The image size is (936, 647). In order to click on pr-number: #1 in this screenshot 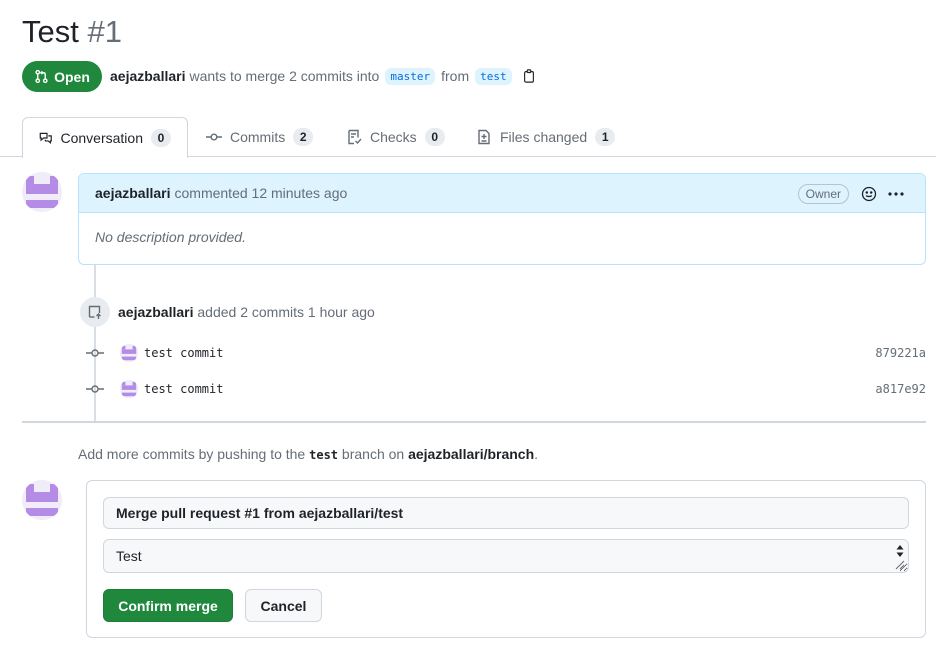, I will do `click(104, 31)`.